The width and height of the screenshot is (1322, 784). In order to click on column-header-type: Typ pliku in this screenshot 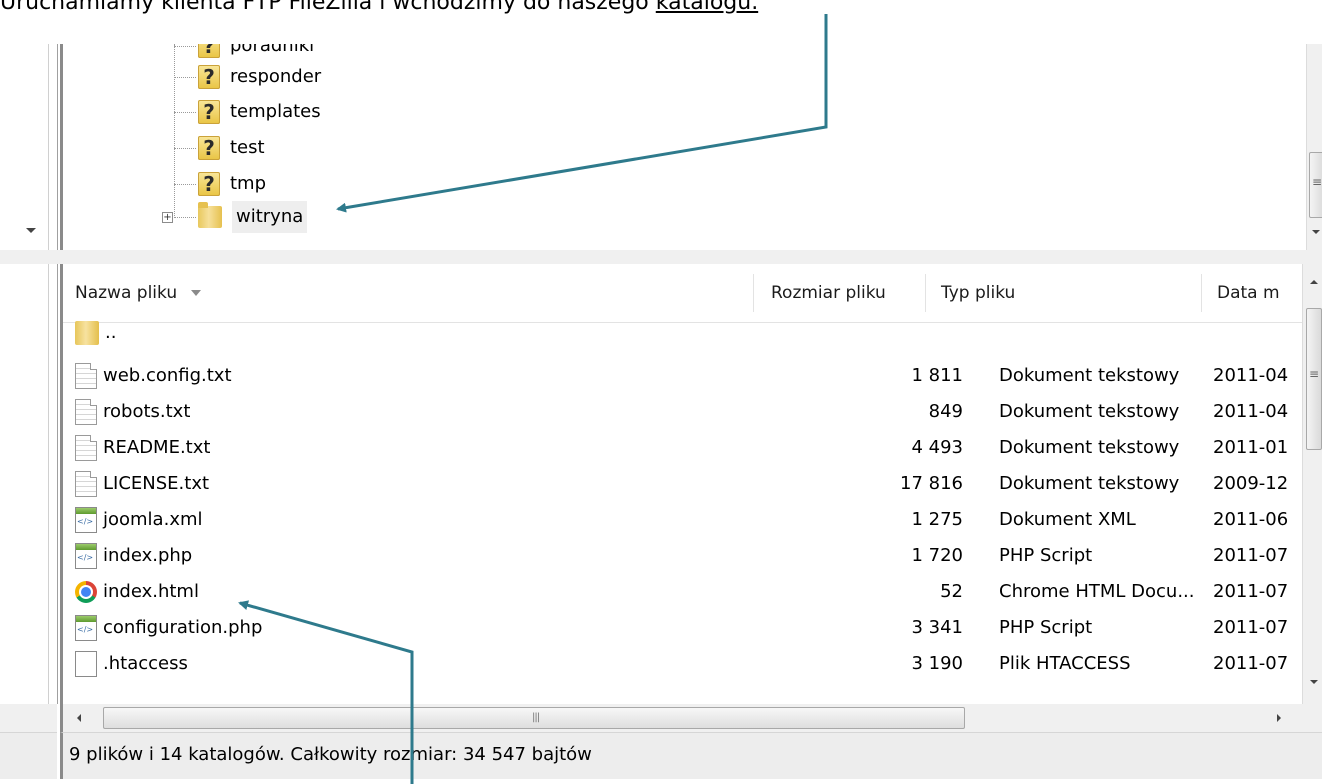, I will do `click(978, 293)`.